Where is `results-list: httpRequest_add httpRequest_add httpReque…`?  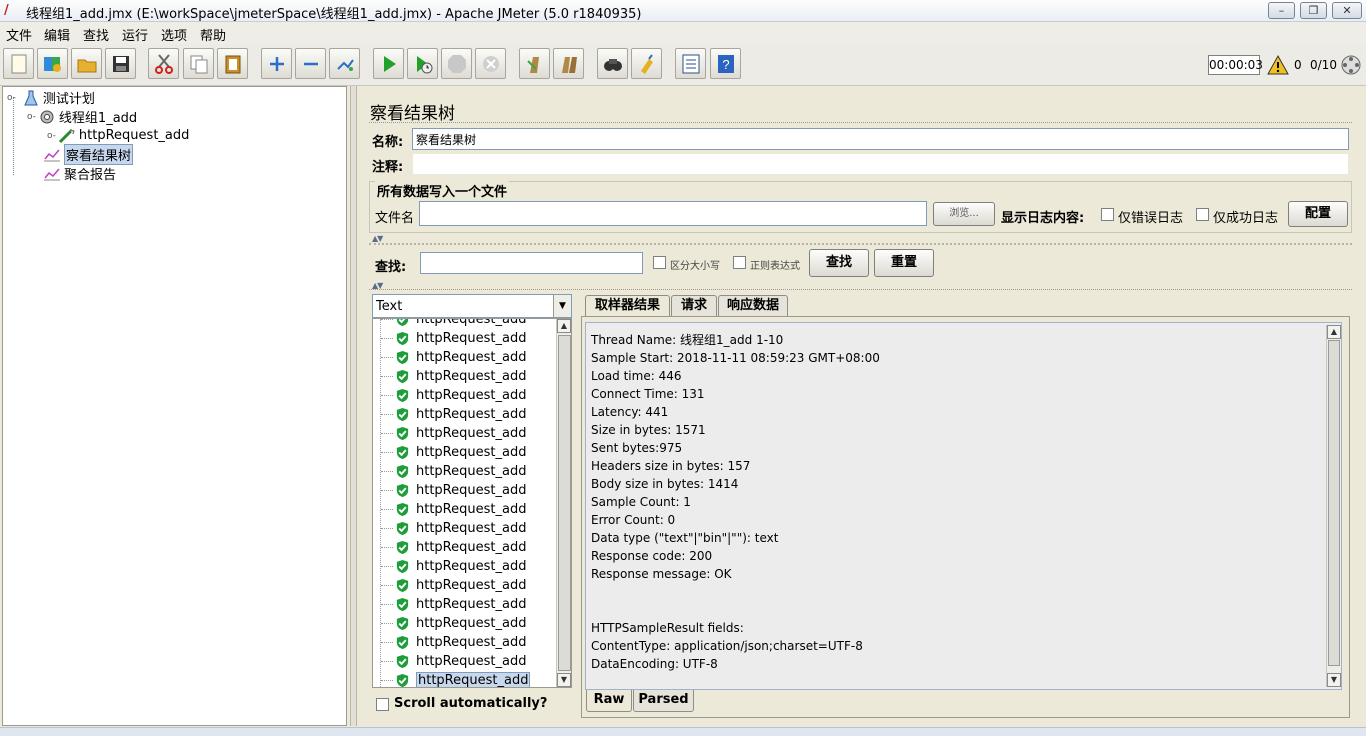 results-list: httpRequest_add httpRequest_add httpReque… is located at coordinates (472, 503).